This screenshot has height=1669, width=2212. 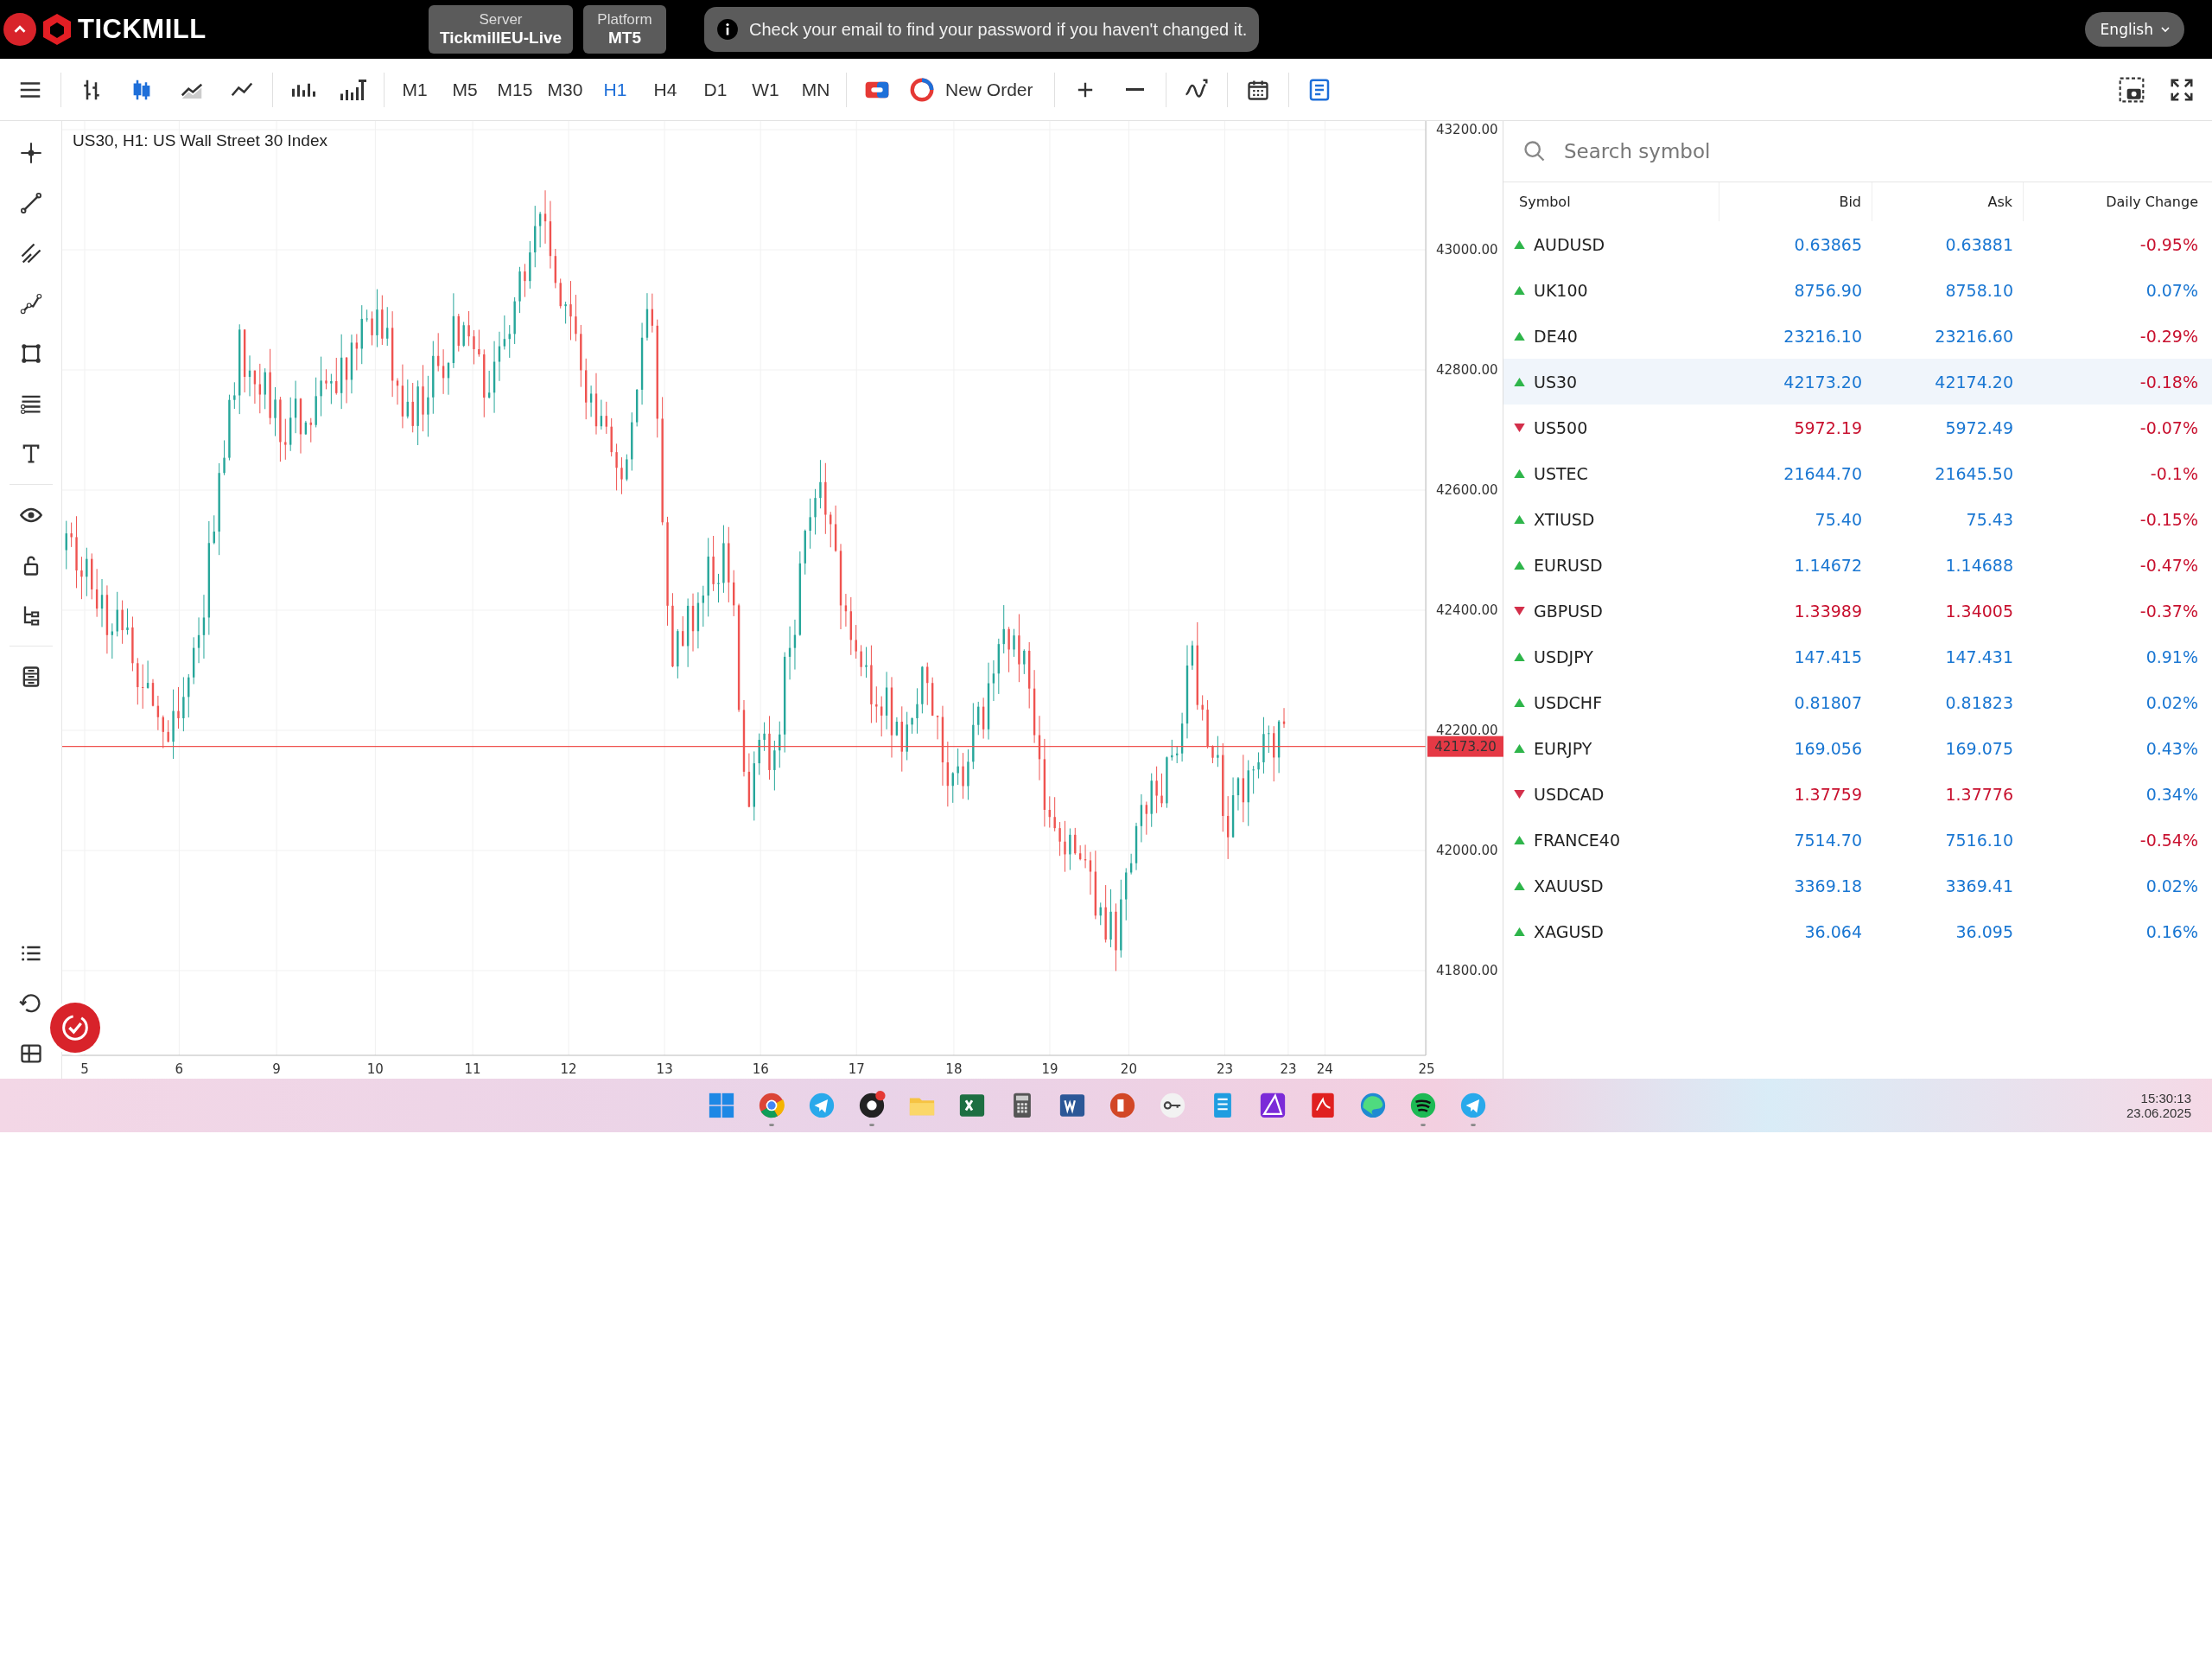 What do you see at coordinates (2131, 89) in the screenshot?
I see `camera-icon` at bounding box center [2131, 89].